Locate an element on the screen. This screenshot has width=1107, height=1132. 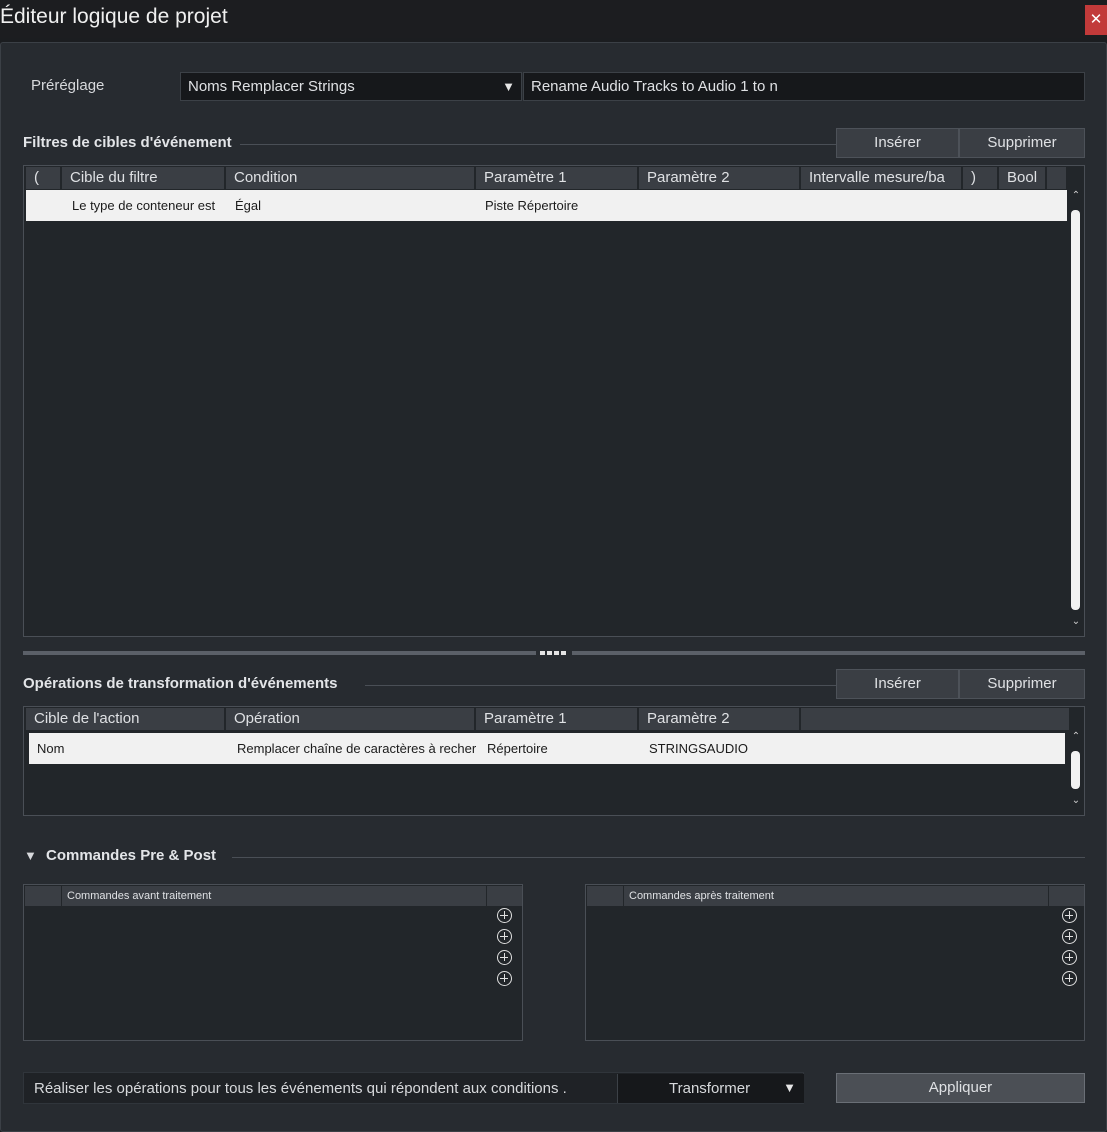
preset-selected: Noms Remplacer Strings is located at coordinates (271, 86).